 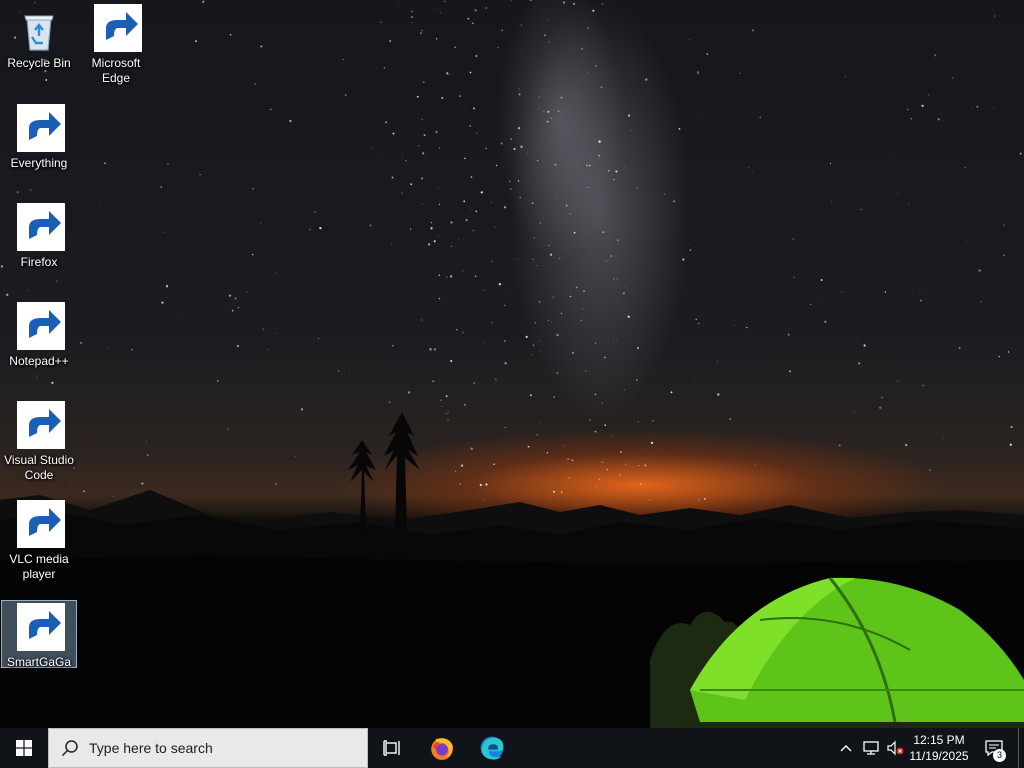 What do you see at coordinates (39, 566) in the screenshot?
I see `desktop-icon-label: VLC media player` at bounding box center [39, 566].